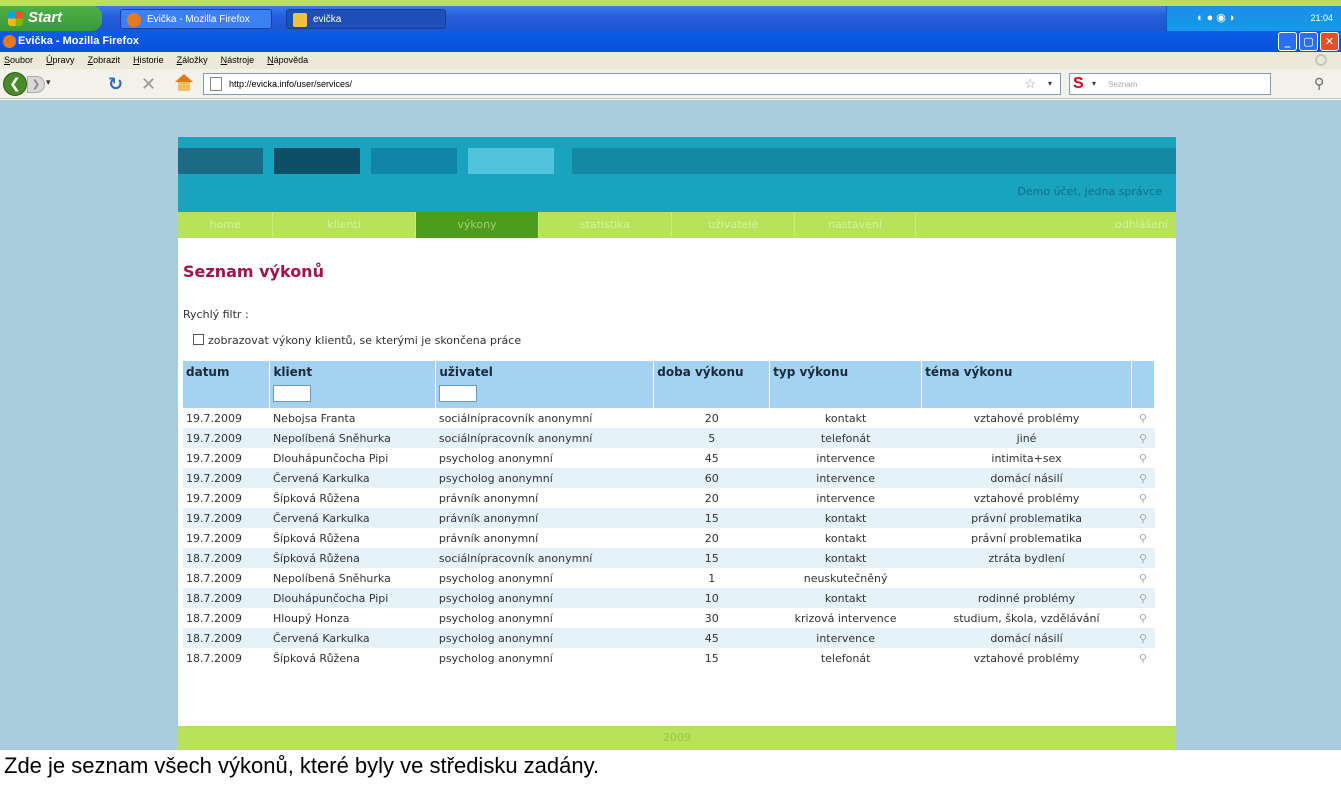 Image resolution: width=1341 pixels, height=791 pixels. Describe the element at coordinates (632, 84) in the screenshot. I see `address-bar: http://evicka.info/user/services/ ☆ ▾` at that location.